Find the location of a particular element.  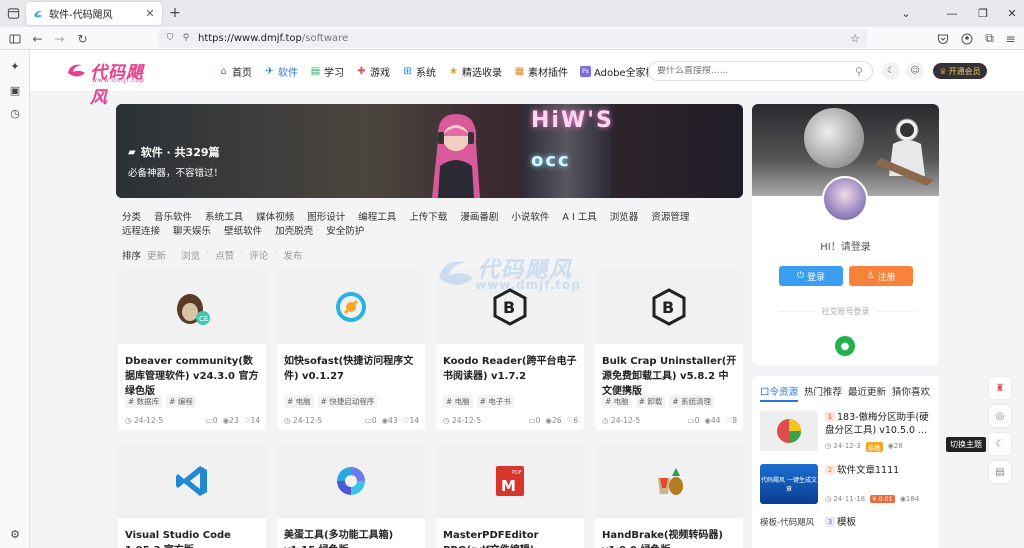

nav-adobe: Ps Adobe全家桶 is located at coordinates (618, 71).